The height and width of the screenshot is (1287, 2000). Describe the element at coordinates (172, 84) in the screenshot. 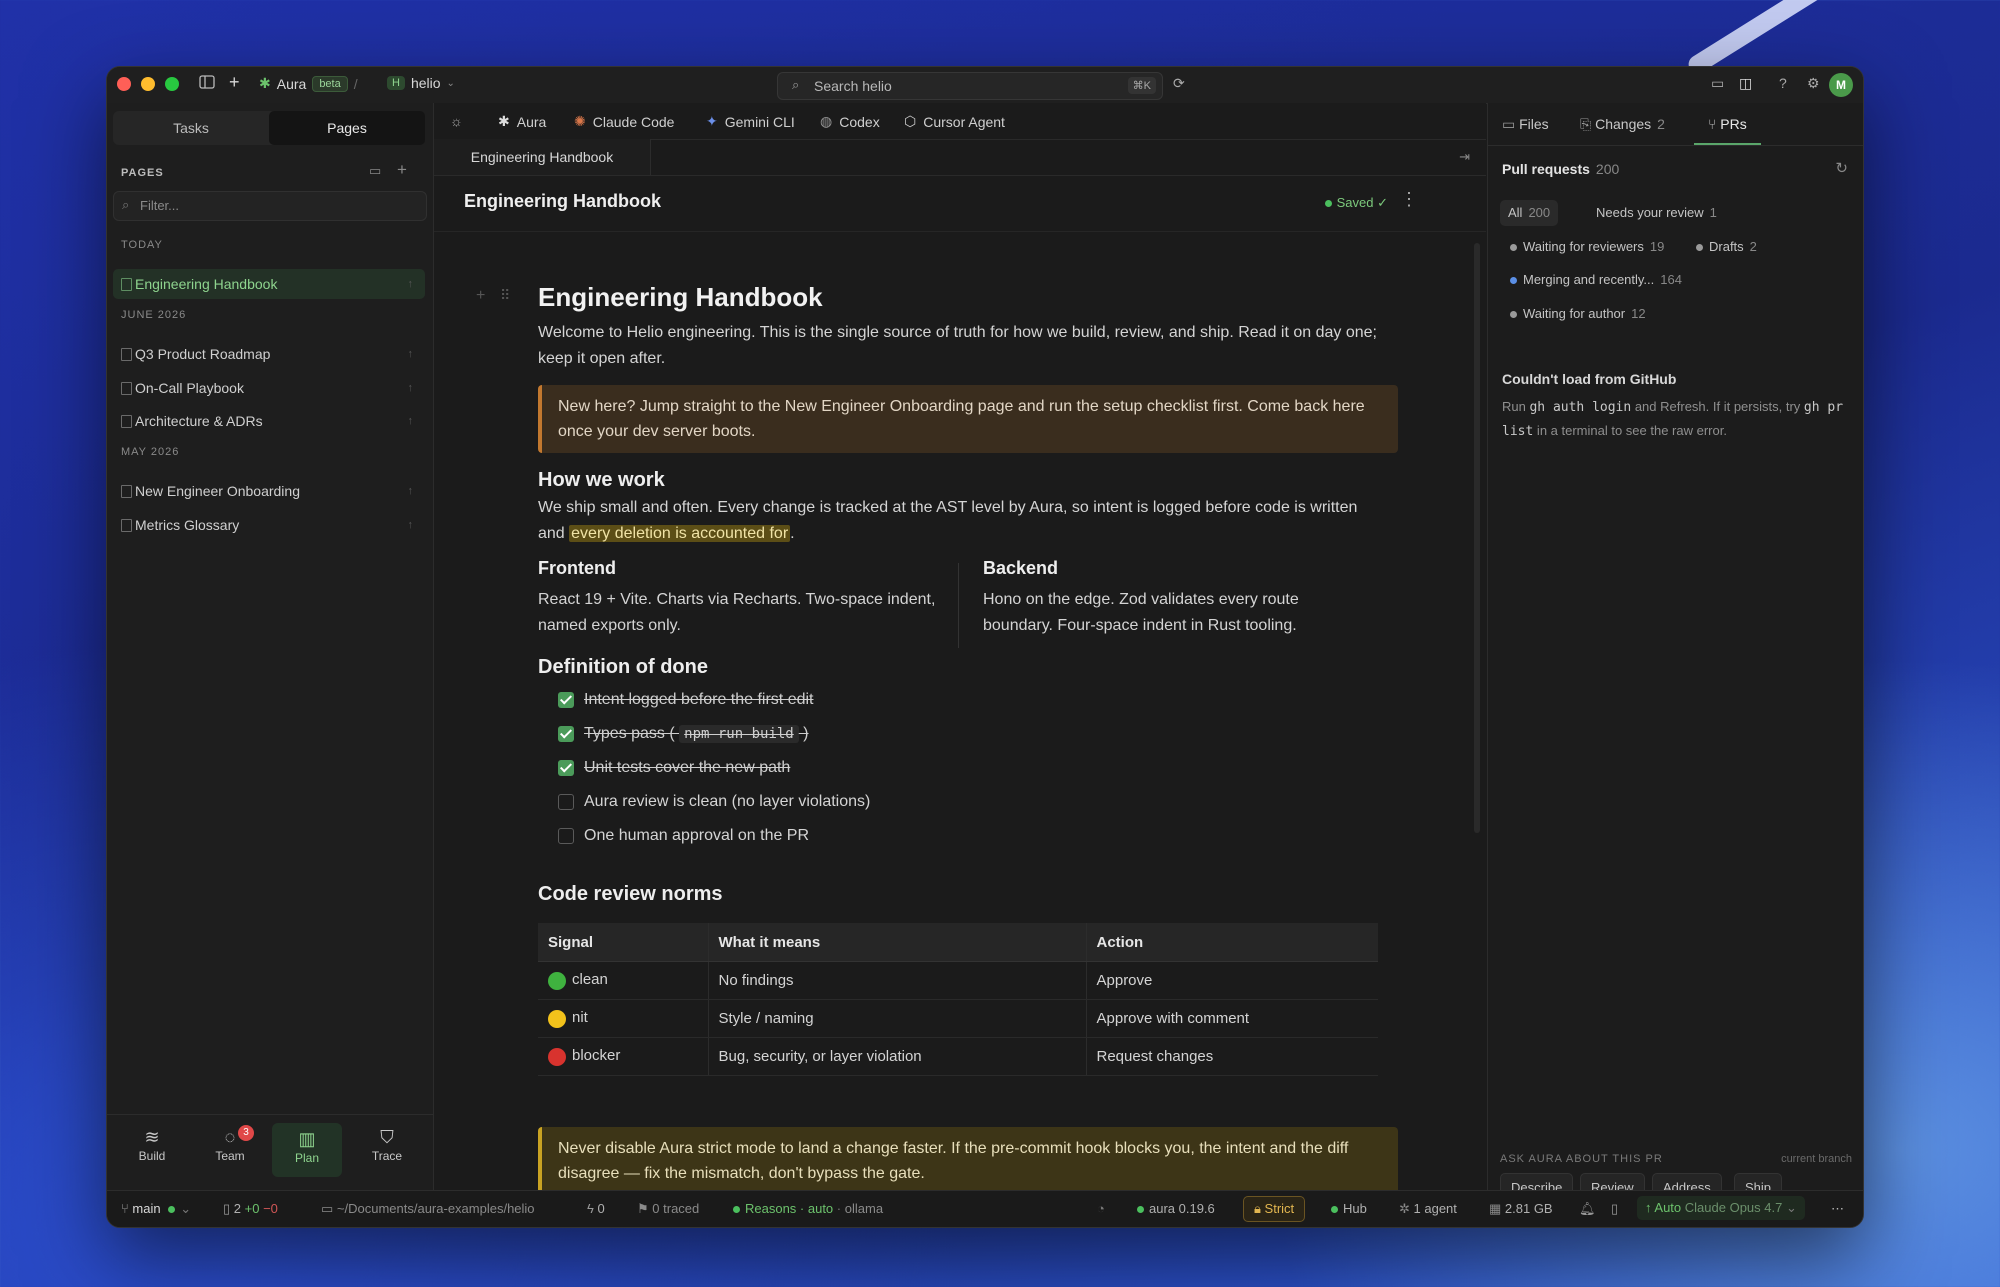

I see `zoom-window-button` at that location.